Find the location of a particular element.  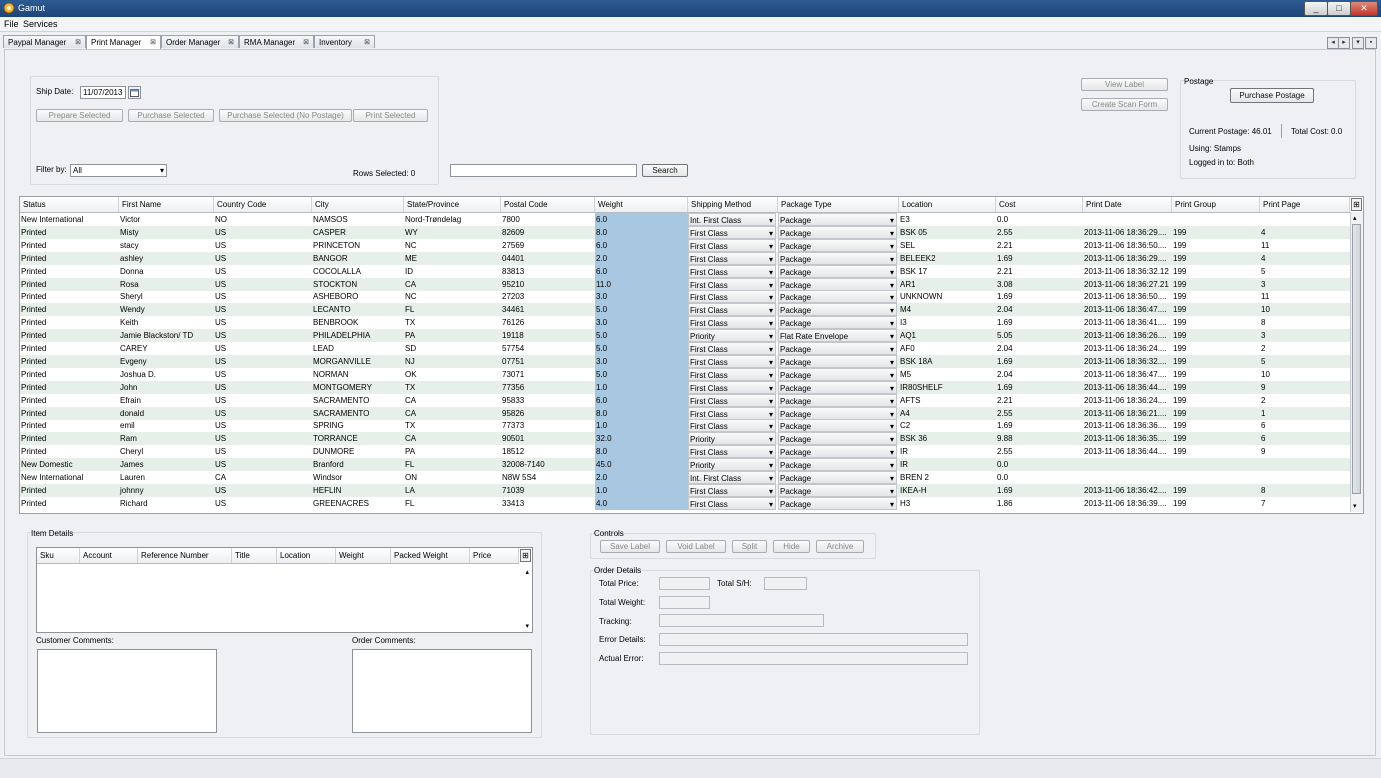

filter-select: All ▾ is located at coordinates (118, 170).